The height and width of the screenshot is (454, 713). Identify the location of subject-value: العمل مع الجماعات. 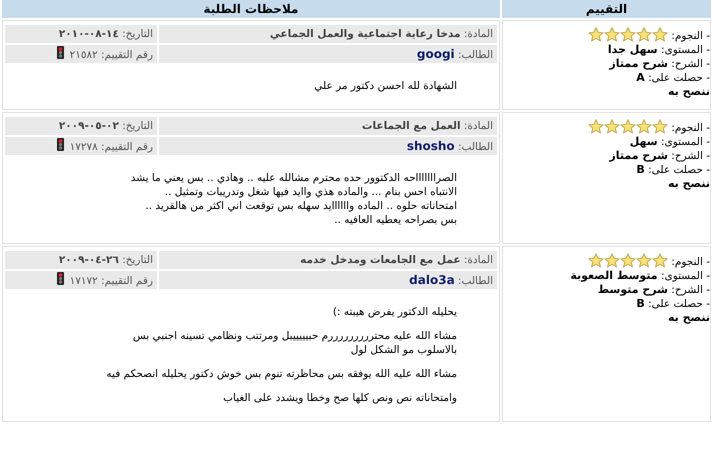
(411, 126).